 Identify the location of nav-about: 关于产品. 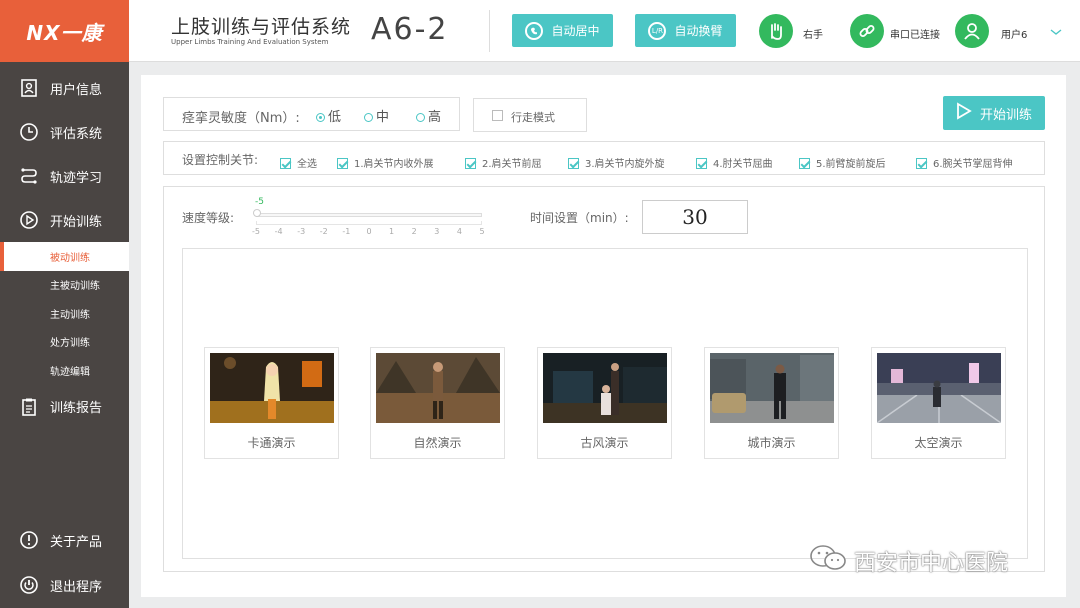
(64, 540).